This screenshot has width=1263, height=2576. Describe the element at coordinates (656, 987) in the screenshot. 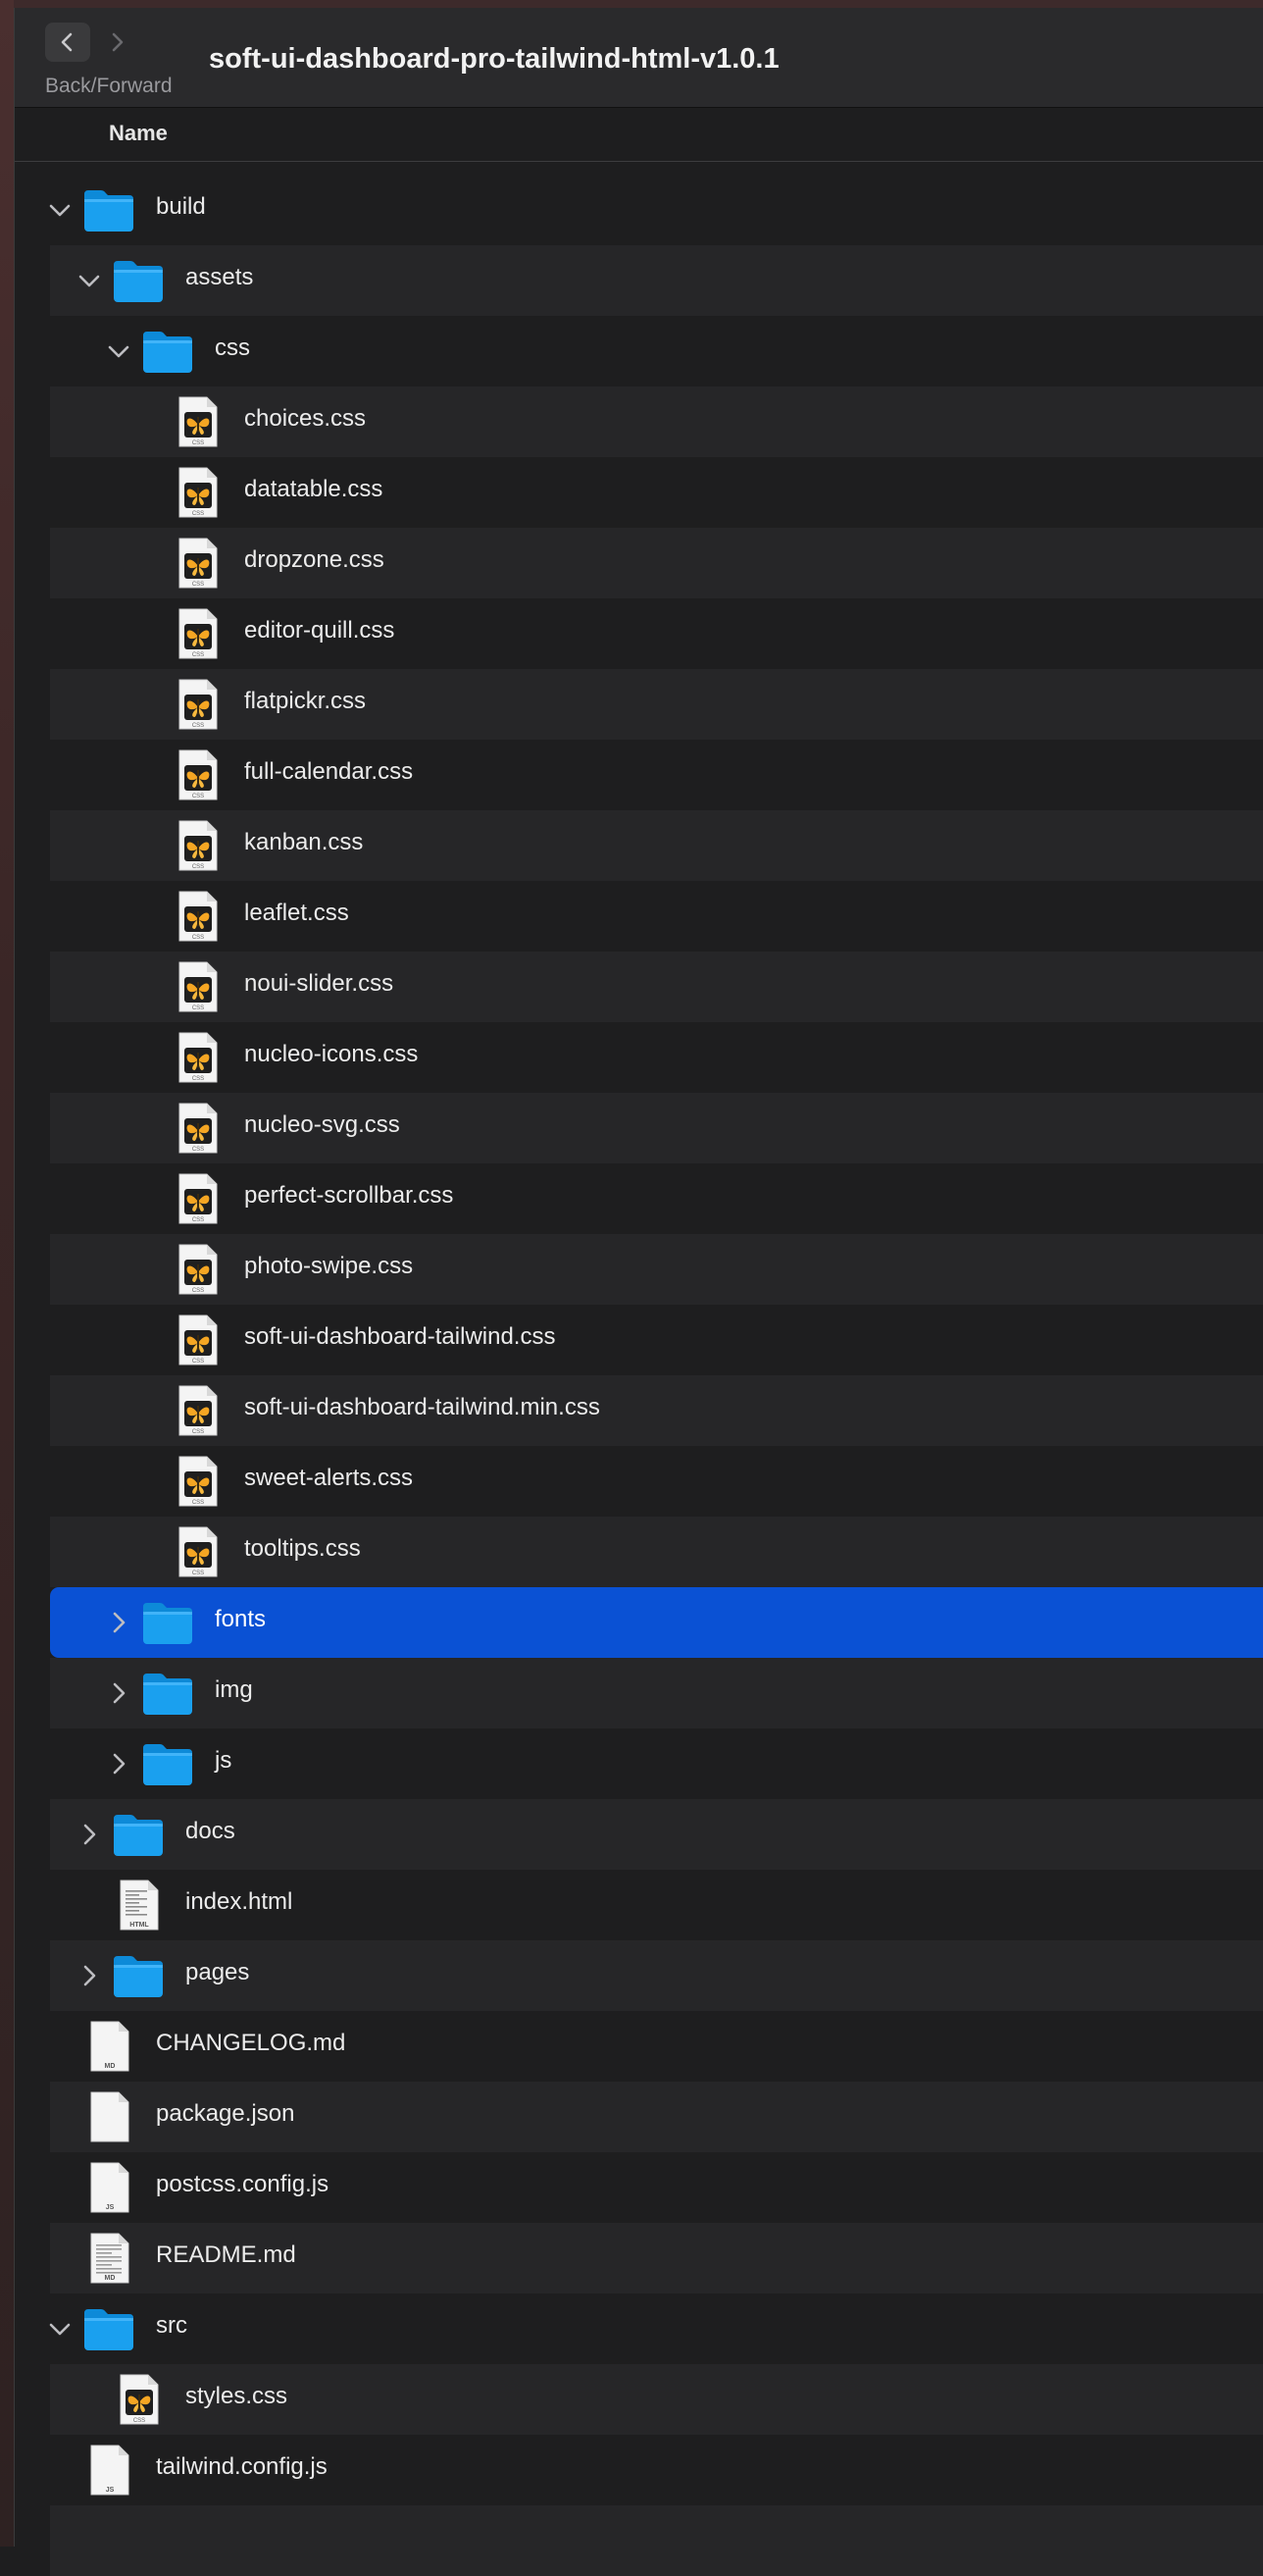

I see `list-item: CSS noui-slider.css` at that location.